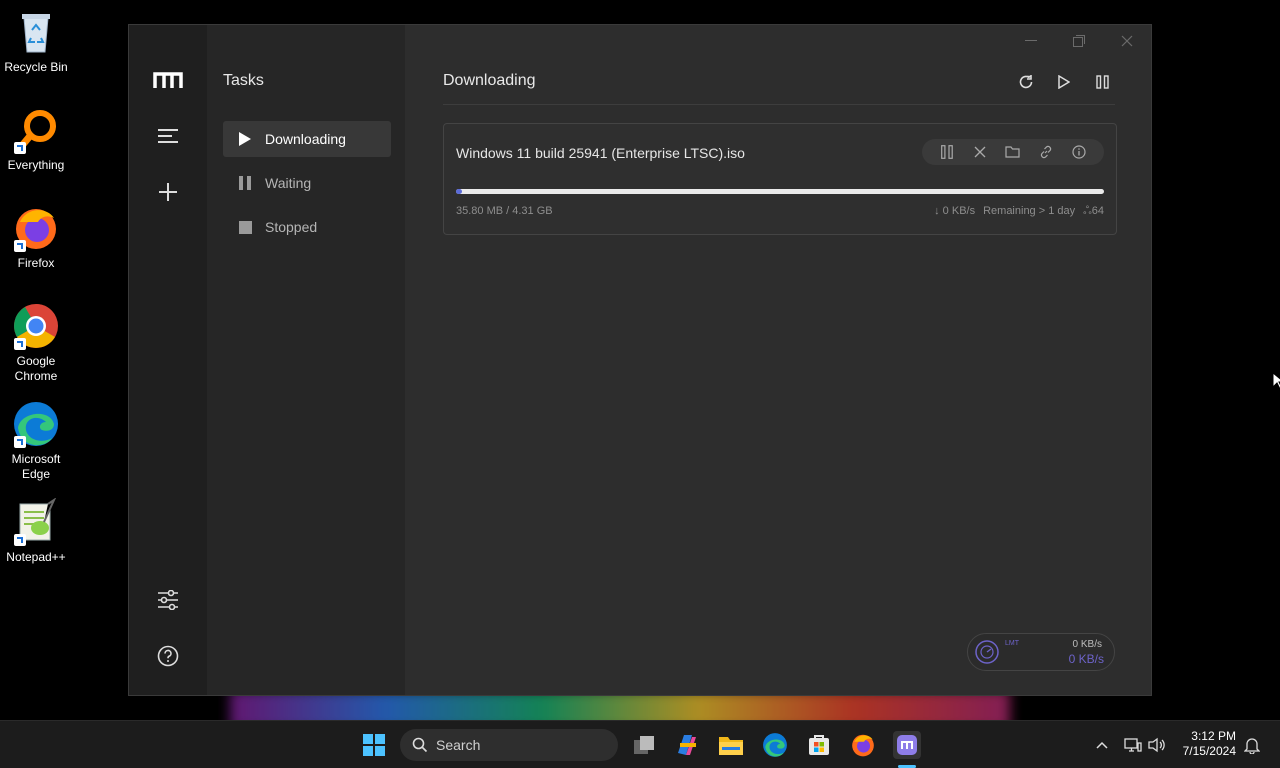  I want to click on delete-task-button, so click(980, 152).